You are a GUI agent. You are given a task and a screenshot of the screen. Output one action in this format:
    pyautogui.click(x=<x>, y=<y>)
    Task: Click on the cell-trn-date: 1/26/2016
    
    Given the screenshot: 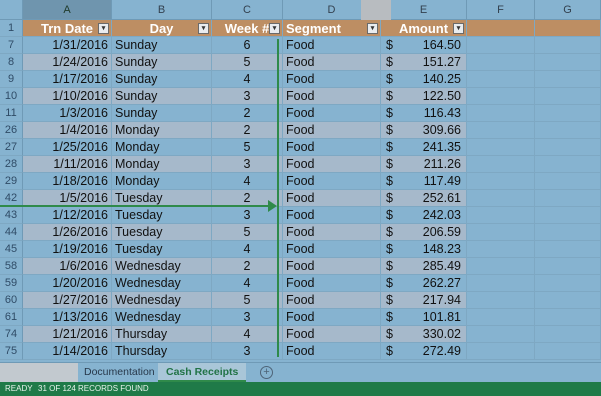 What is the action you would take?
    pyautogui.click(x=67, y=232)
    